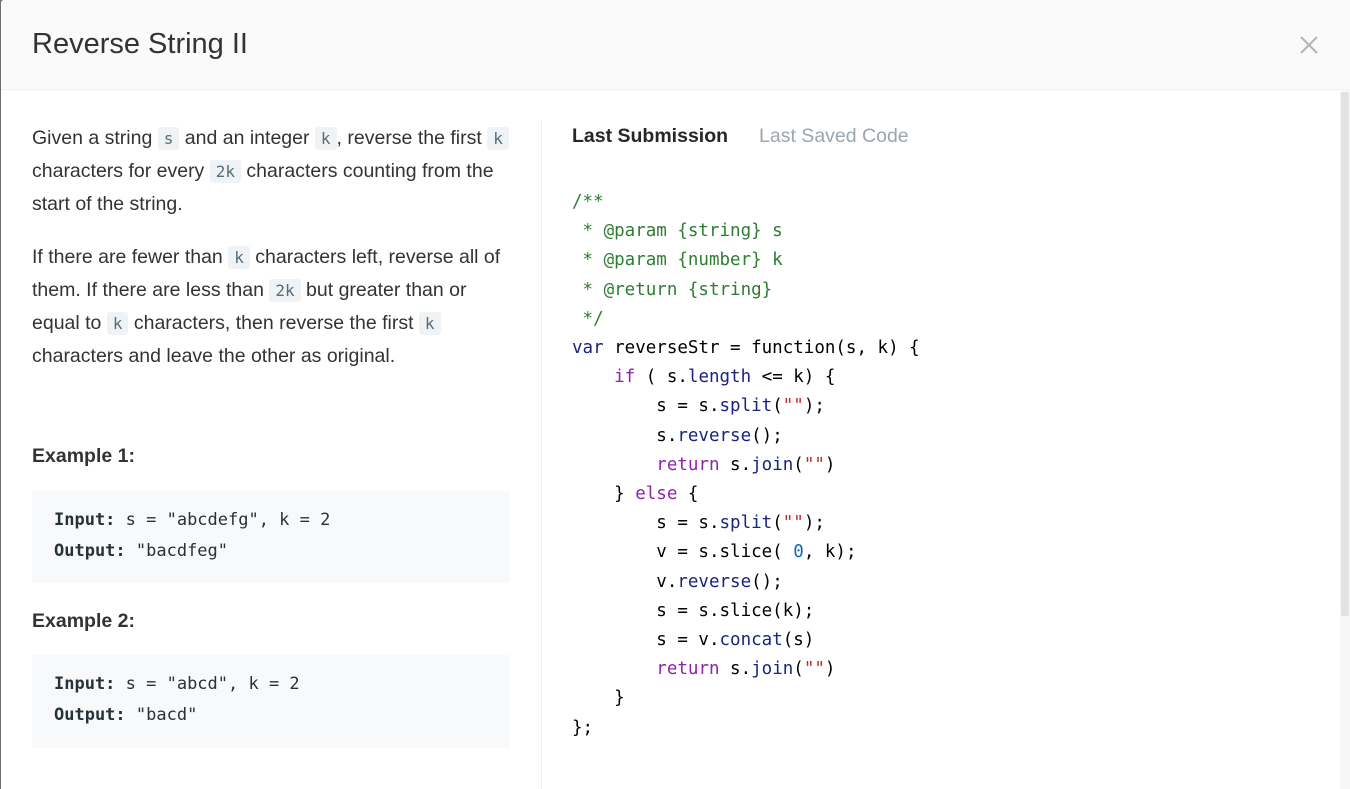 The height and width of the screenshot is (789, 1350). Describe the element at coordinates (271, 701) in the screenshot. I see `example-2-box: Input: s = "abcd", k = 2 Output: "bacd"` at that location.